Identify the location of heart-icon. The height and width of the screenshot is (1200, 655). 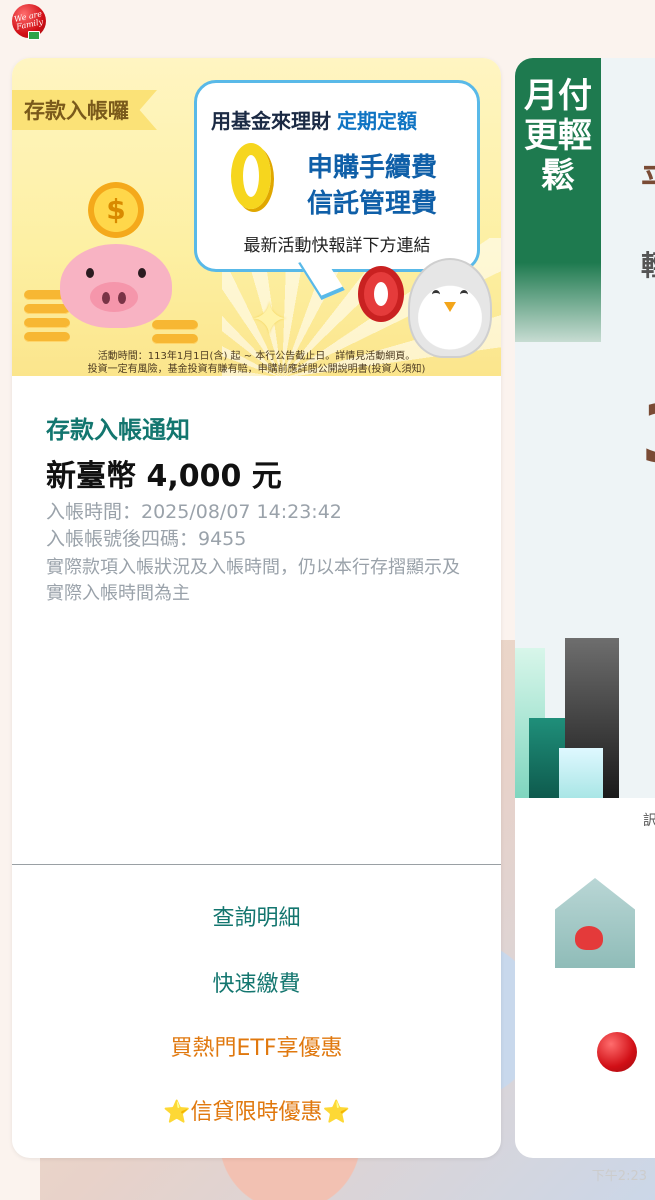
(589, 938).